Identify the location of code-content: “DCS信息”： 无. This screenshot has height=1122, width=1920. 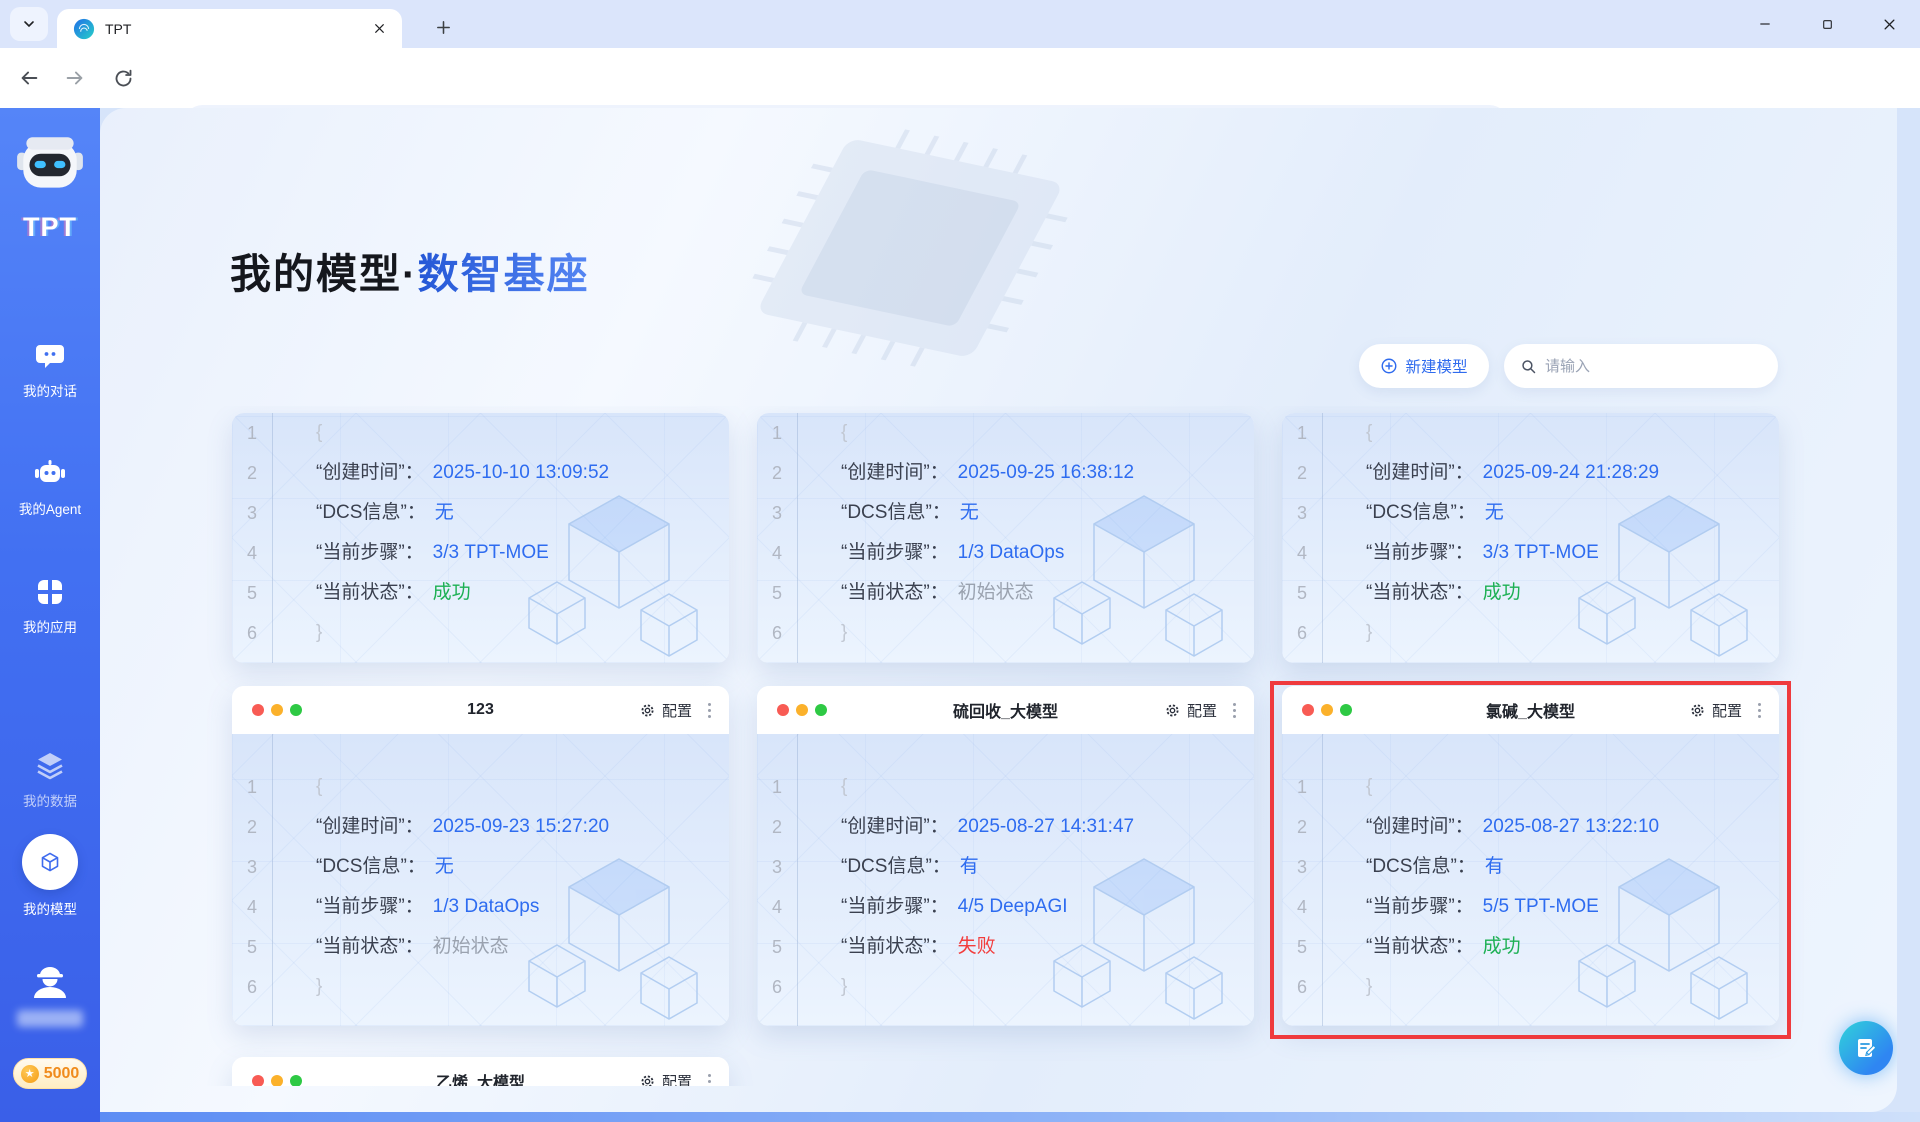
(385, 513).